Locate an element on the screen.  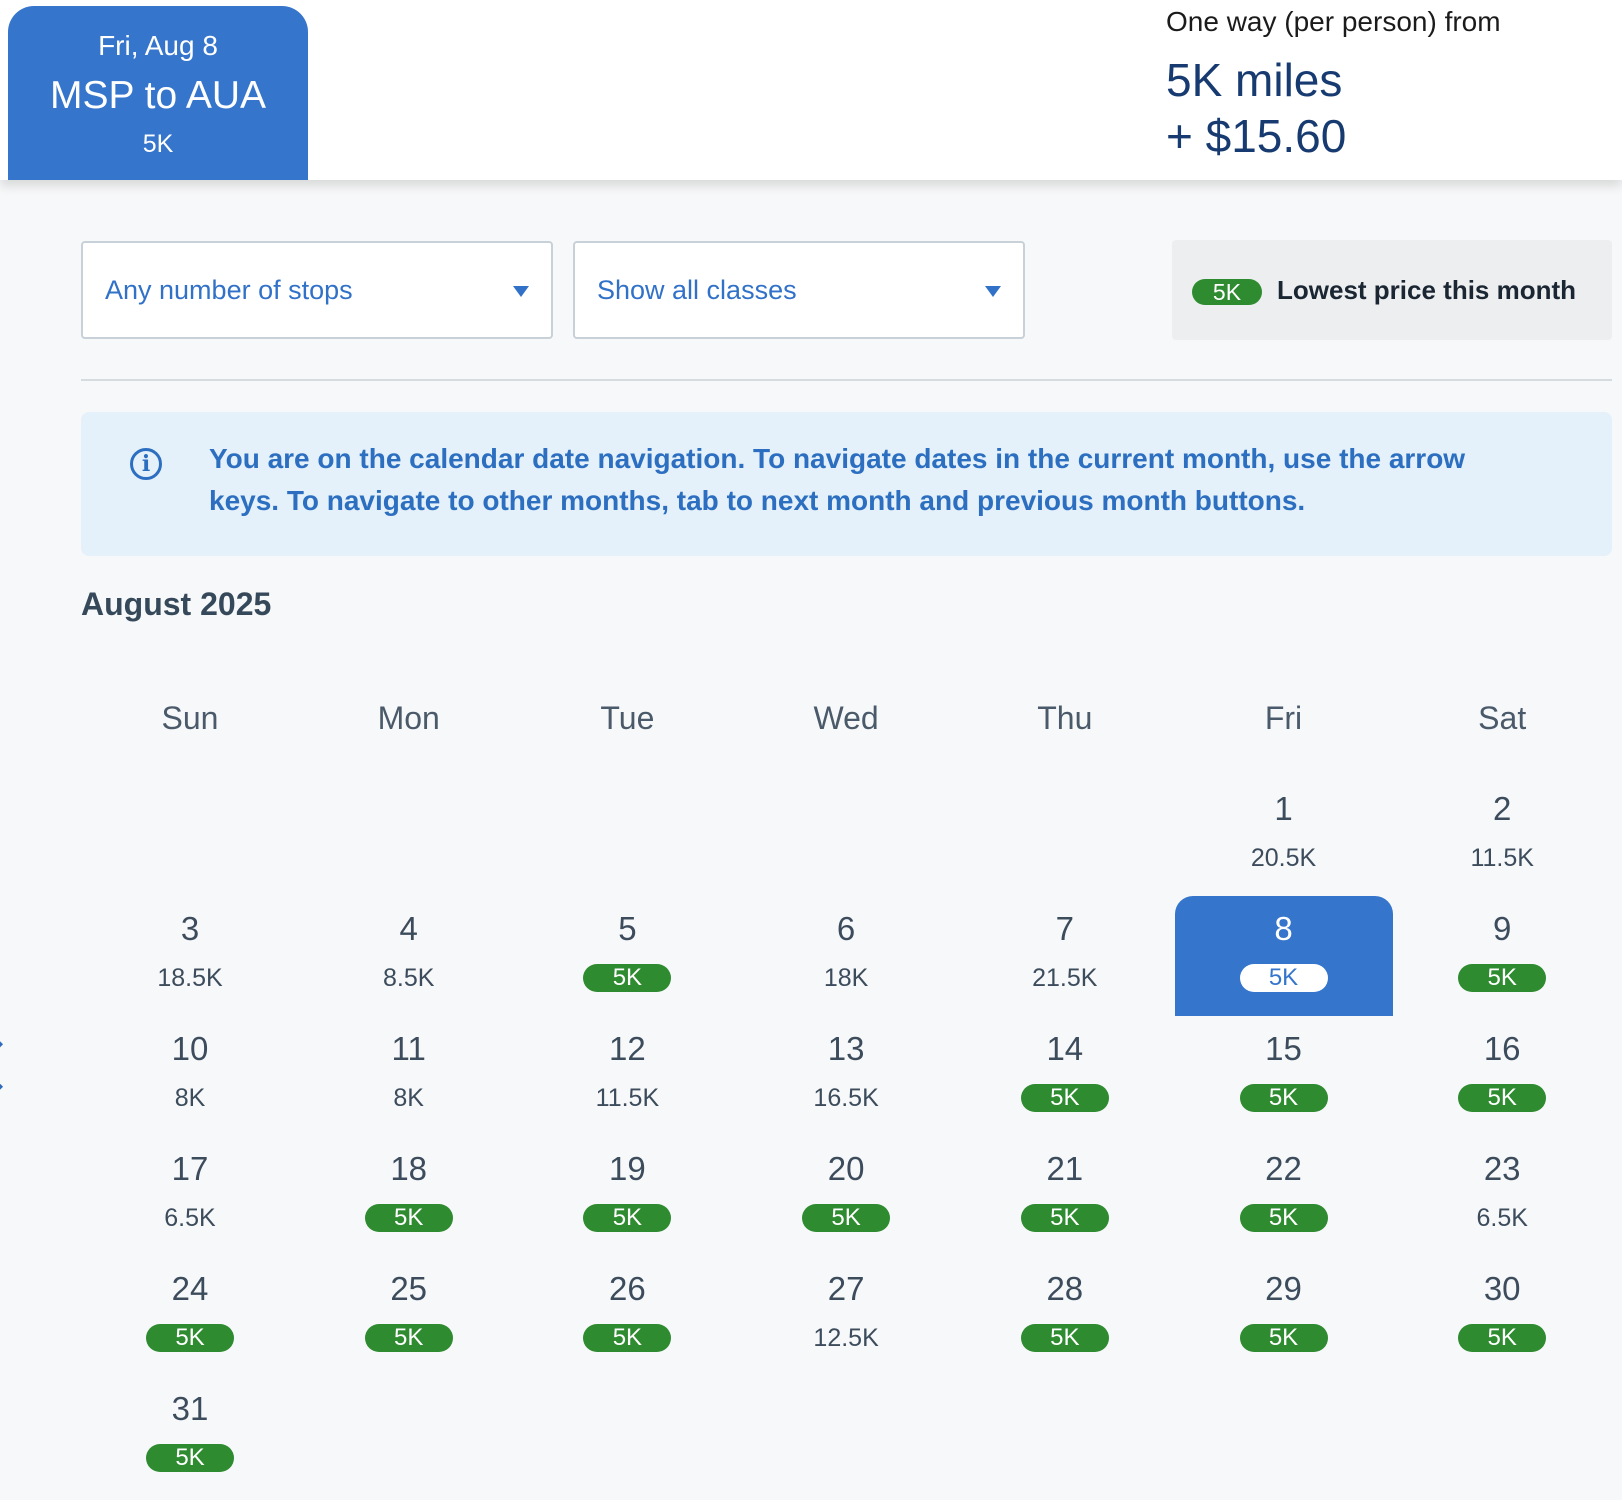
day-number: 12 is located at coordinates (627, 1048).